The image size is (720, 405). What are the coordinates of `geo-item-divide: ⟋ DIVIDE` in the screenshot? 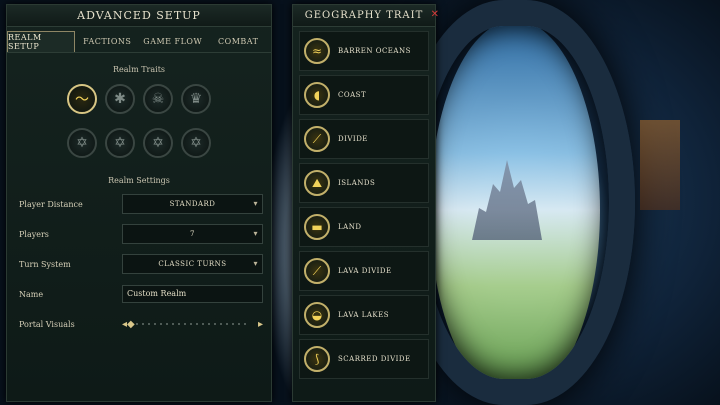 It's located at (364, 139).